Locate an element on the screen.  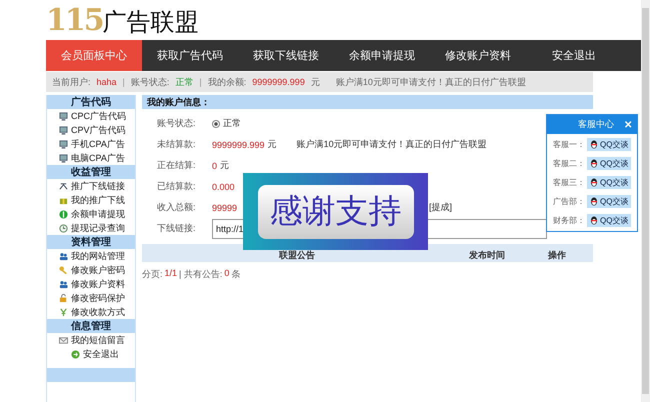
sidebar-item: 提现记录查询 is located at coordinates (91, 228).